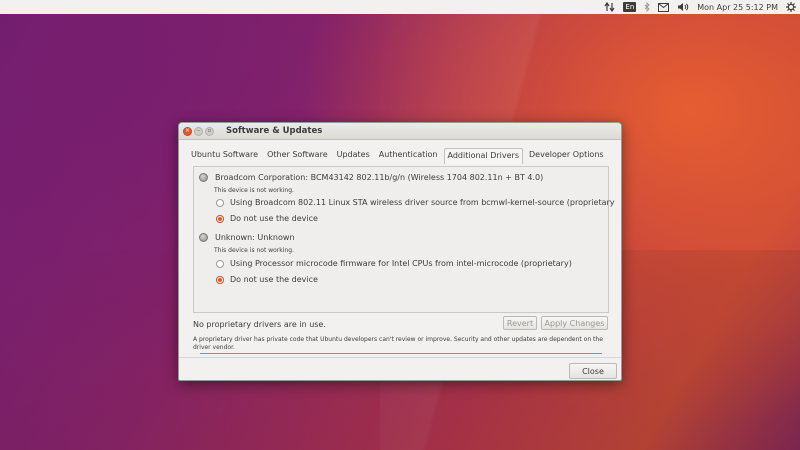 Image resolution: width=800 pixels, height=450 pixels. What do you see at coordinates (520, 323) in the screenshot?
I see `revert-button: Revert` at bounding box center [520, 323].